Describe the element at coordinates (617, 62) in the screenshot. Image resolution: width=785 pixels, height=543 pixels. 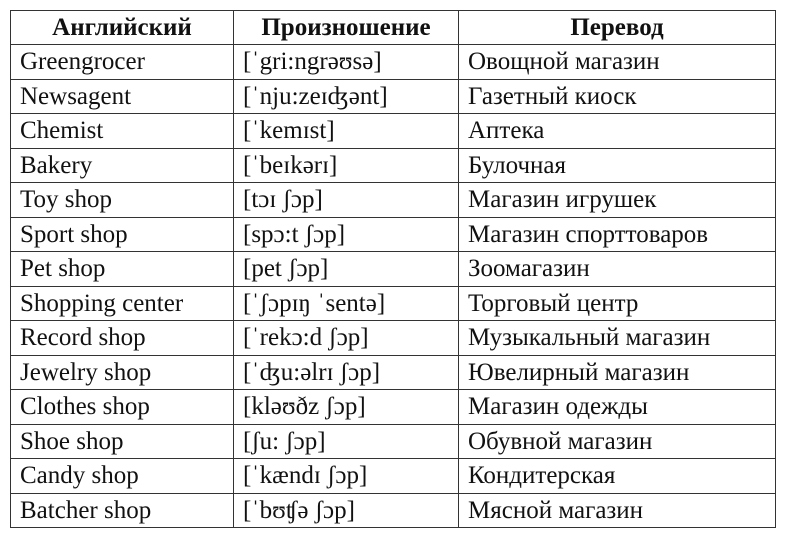
I see `translation-cell: Овощной магазин` at that location.